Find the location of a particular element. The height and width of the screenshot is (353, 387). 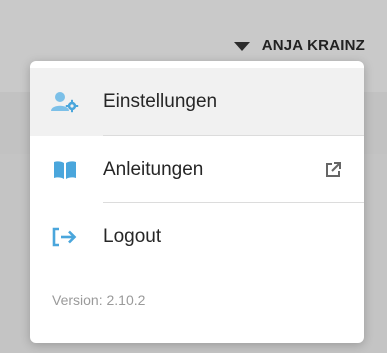

external-link-icon is located at coordinates (333, 170).